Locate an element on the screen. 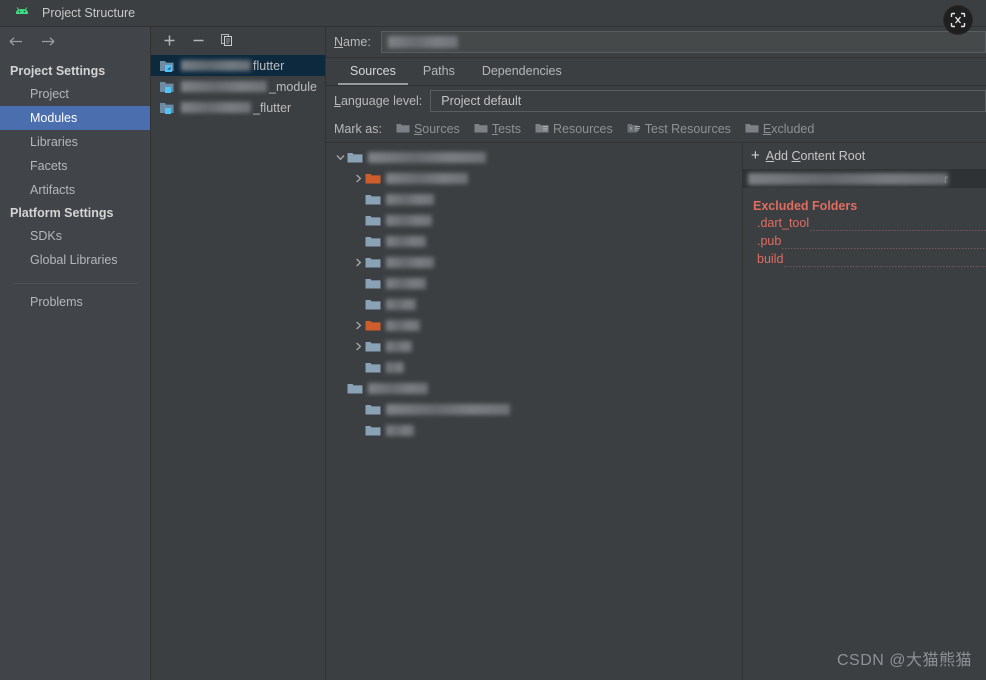  sidebar-nav-arrows is located at coordinates (75, 41).